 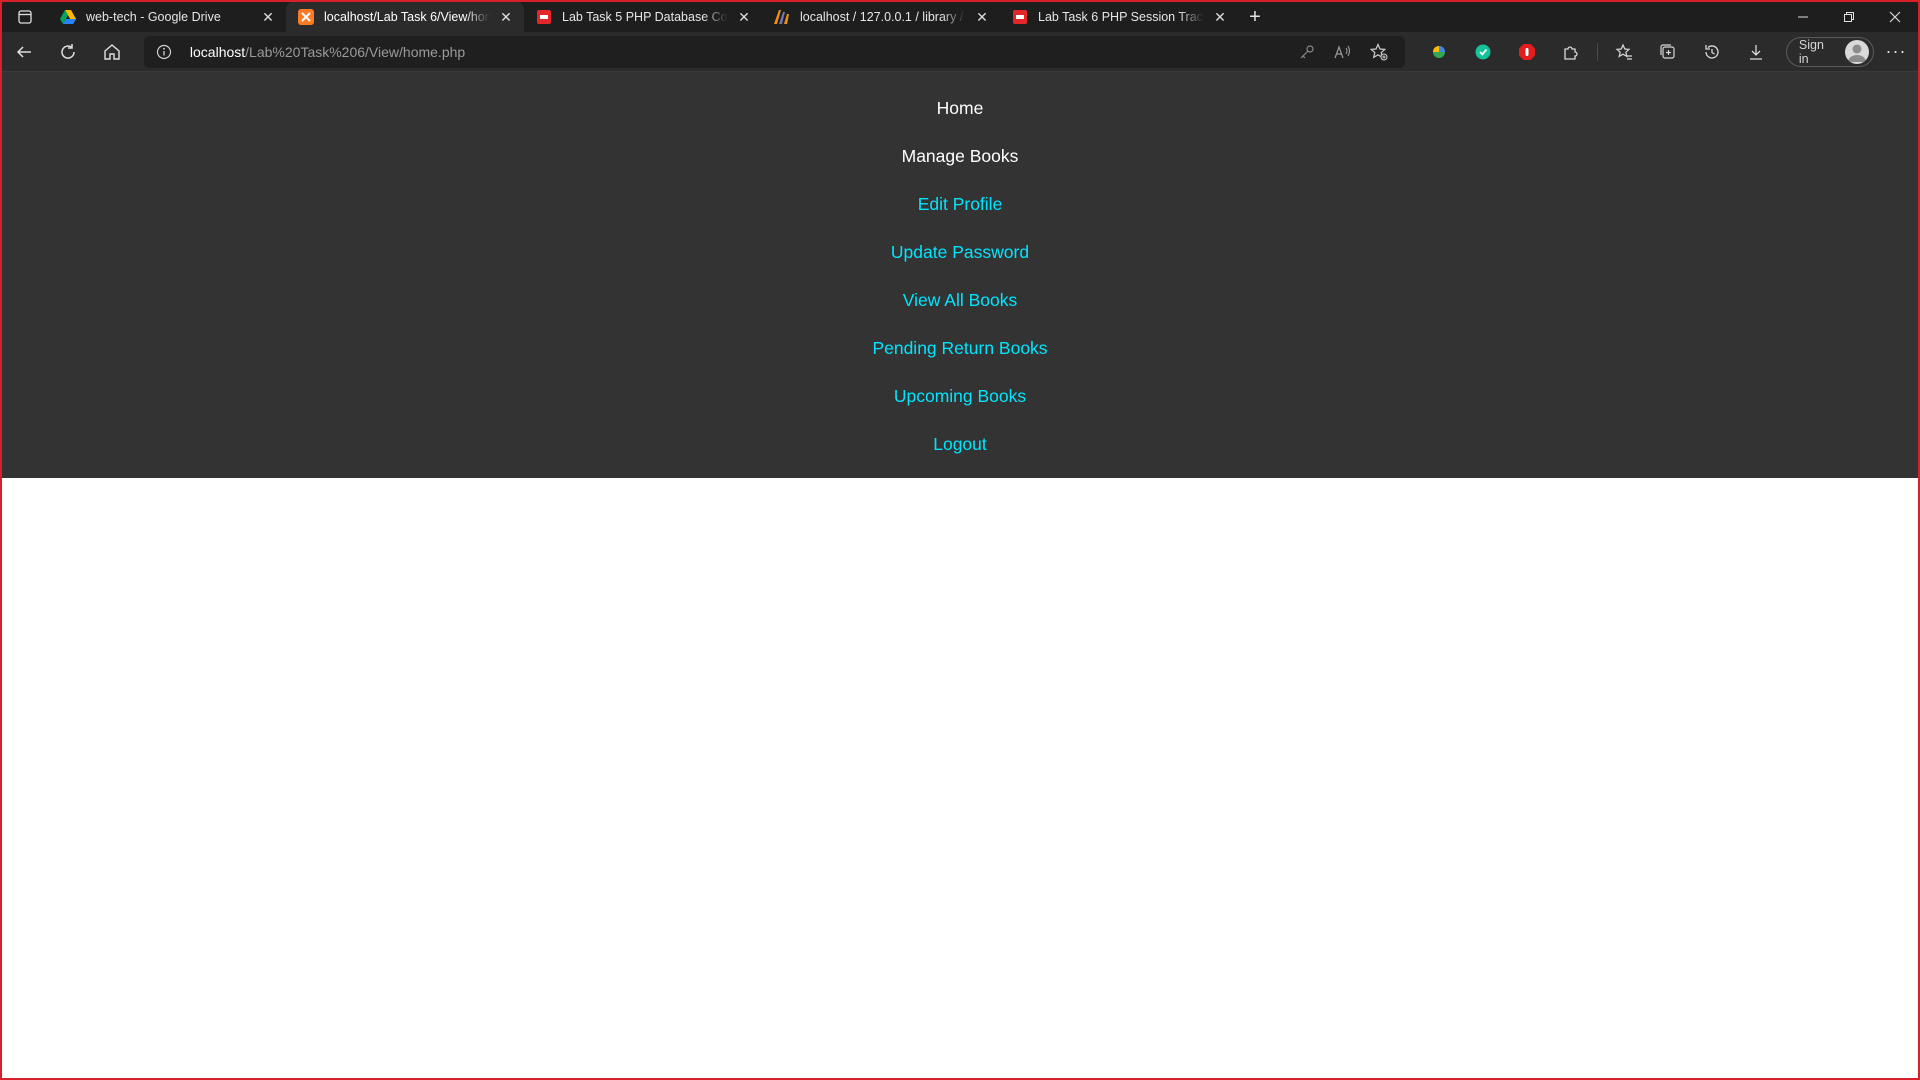 What do you see at coordinates (1307, 52) in the screenshot?
I see `key-icon` at bounding box center [1307, 52].